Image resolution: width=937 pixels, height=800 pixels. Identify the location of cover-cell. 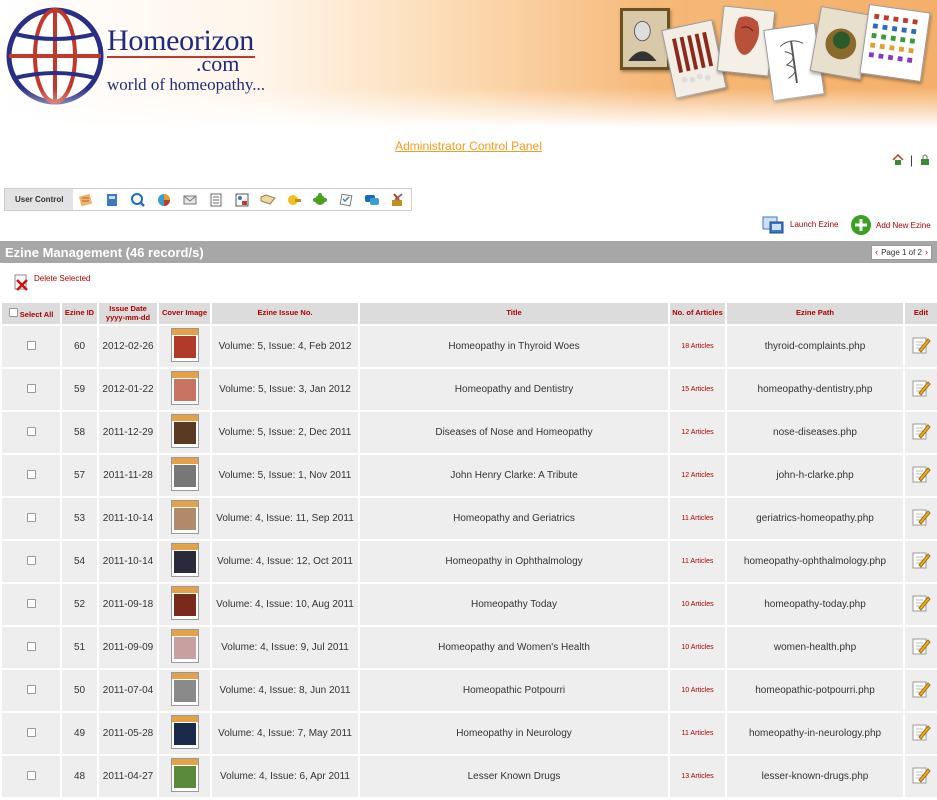
(184, 346).